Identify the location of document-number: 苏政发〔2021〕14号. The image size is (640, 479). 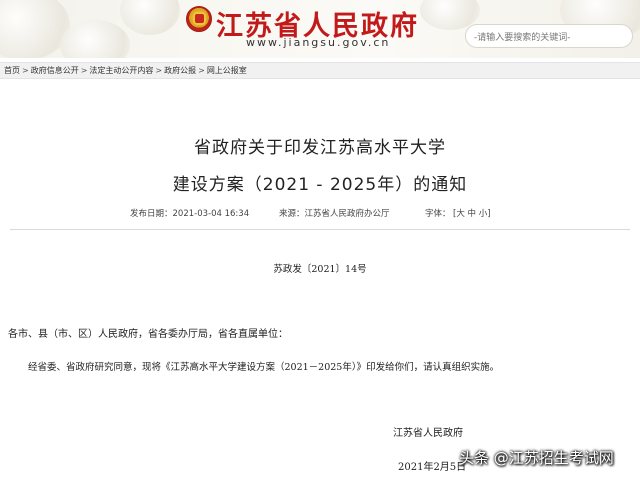
(320, 269).